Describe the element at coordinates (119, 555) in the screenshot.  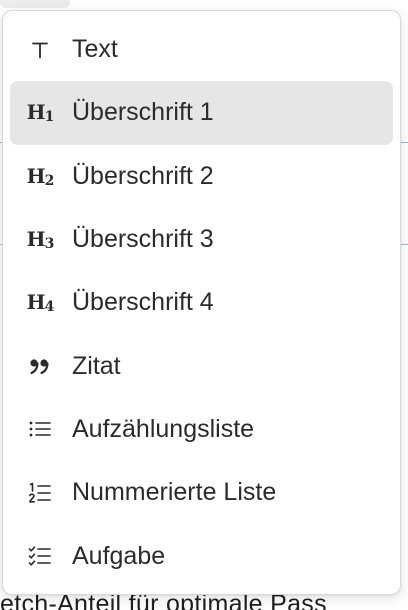
I see `menu-item-label: Aufgabe` at that location.